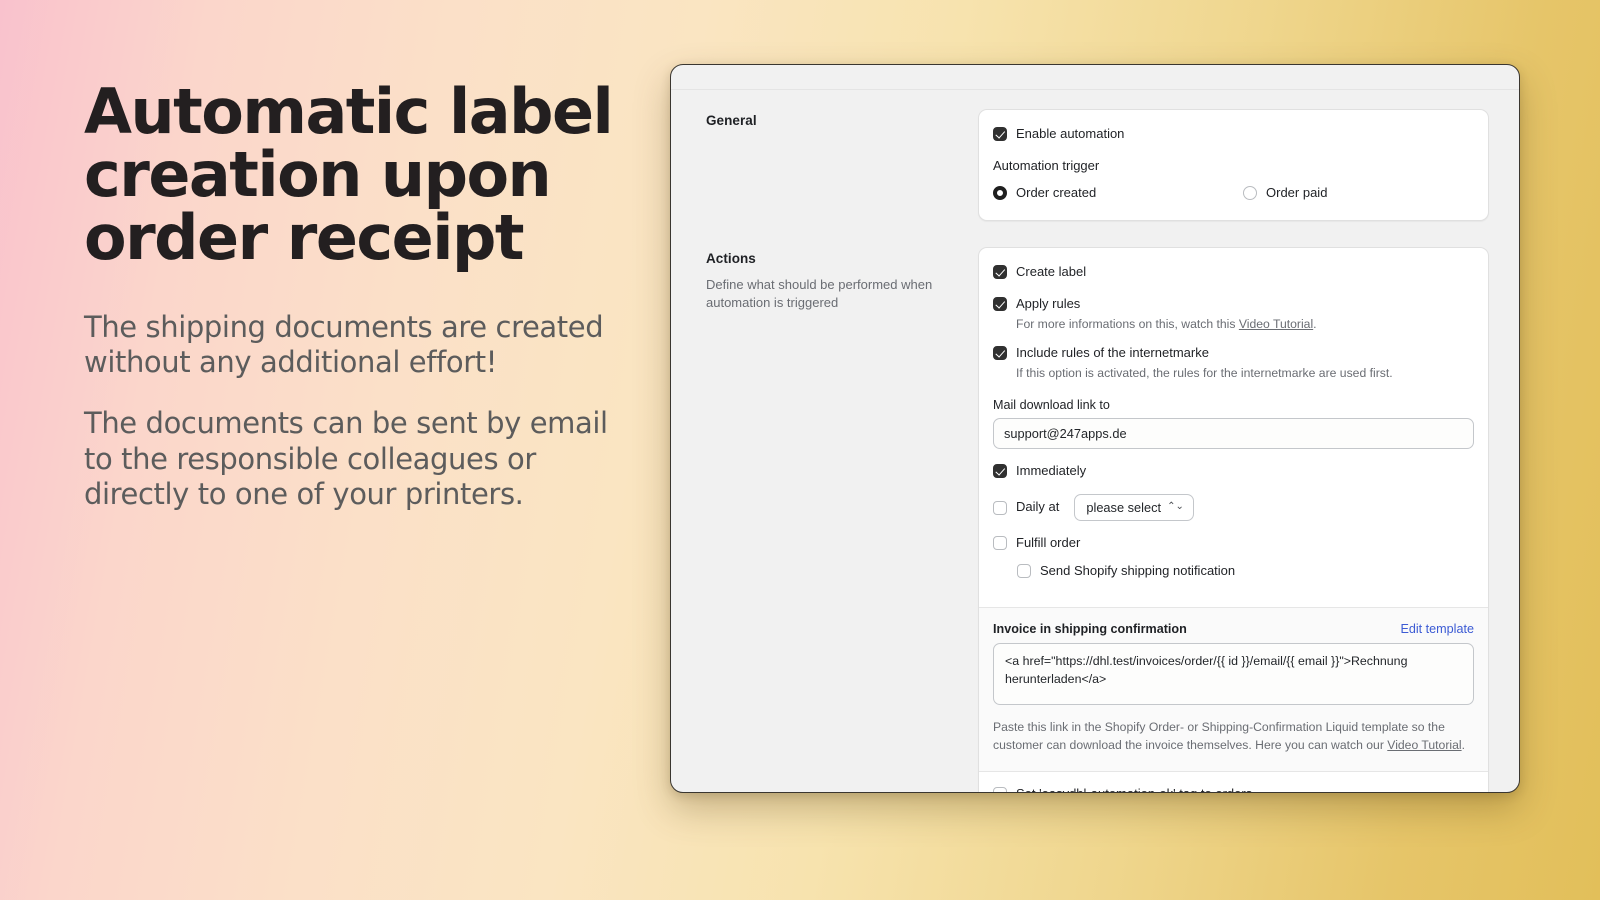 This screenshot has height=900, width=1600. I want to click on mail-download-label: Mail download link to, so click(1051, 405).